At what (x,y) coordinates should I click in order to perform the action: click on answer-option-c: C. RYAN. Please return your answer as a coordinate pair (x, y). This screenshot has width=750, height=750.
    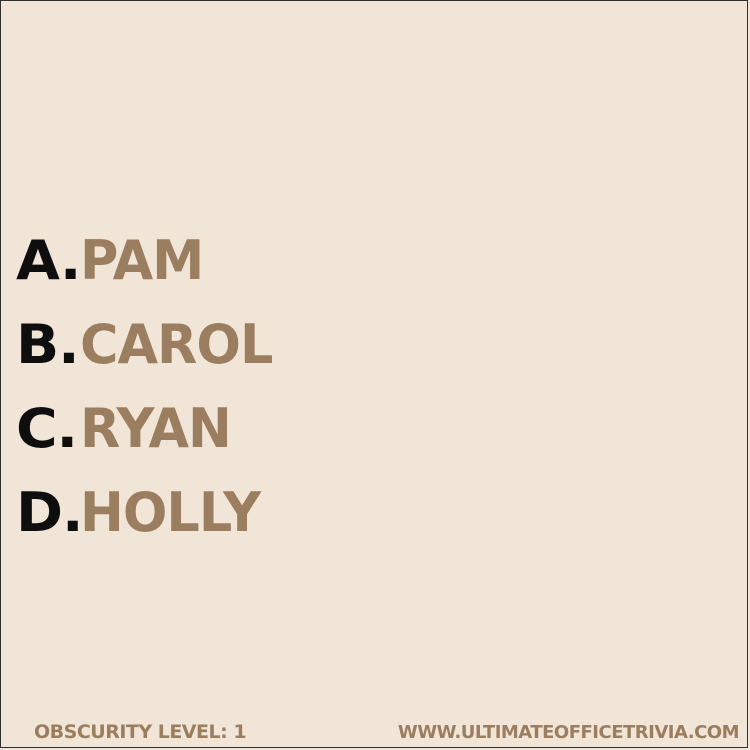
    Looking at the image, I should click on (147, 428).